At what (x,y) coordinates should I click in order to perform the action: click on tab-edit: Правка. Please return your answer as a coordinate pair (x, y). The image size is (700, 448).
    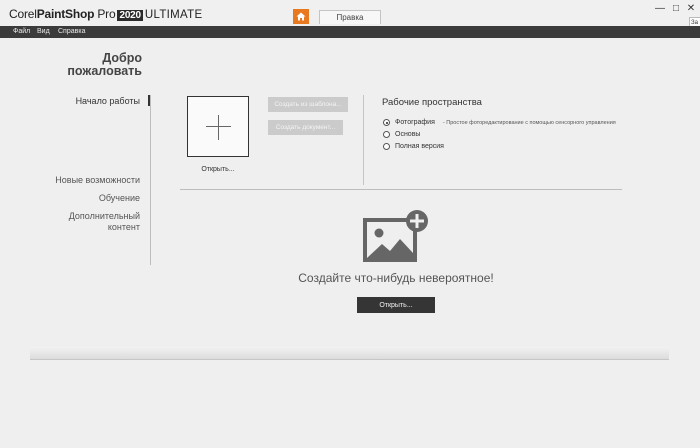
    Looking at the image, I should click on (350, 17).